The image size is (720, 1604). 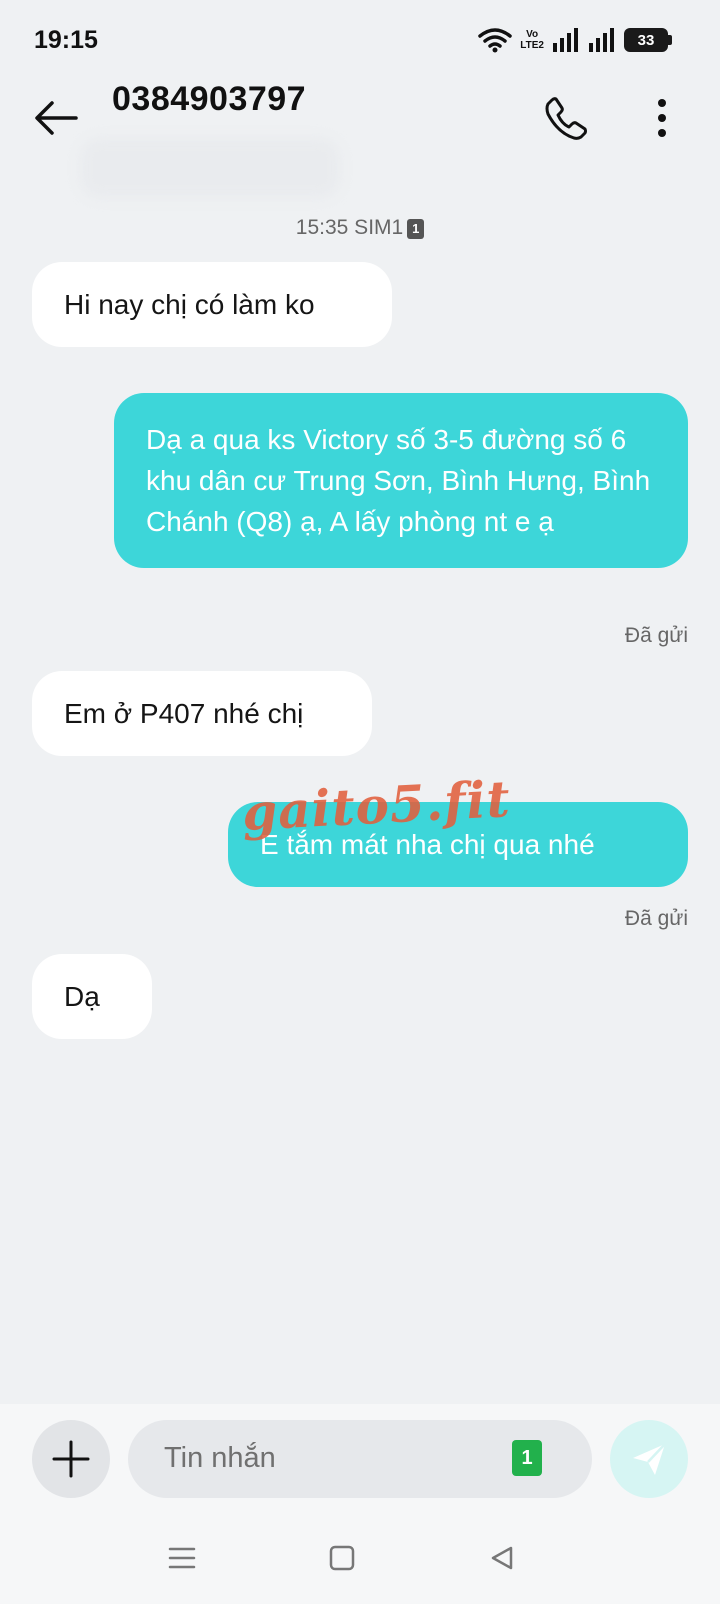 I want to click on message-text: Dạ, so click(x=82, y=996).